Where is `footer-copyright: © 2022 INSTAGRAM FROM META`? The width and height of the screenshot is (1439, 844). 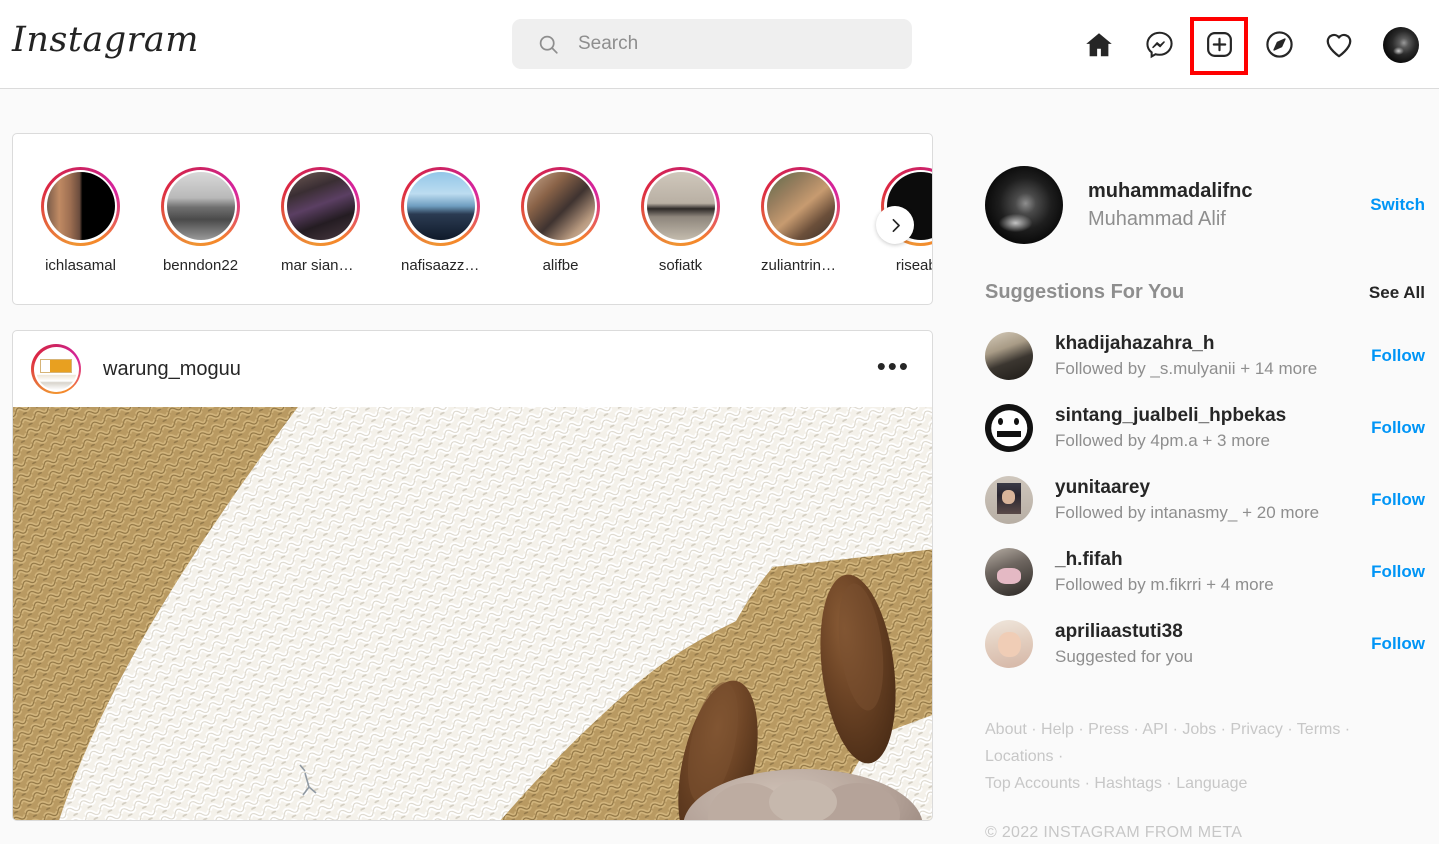
footer-copyright: © 2022 INSTAGRAM FROM META is located at coordinates (1114, 832).